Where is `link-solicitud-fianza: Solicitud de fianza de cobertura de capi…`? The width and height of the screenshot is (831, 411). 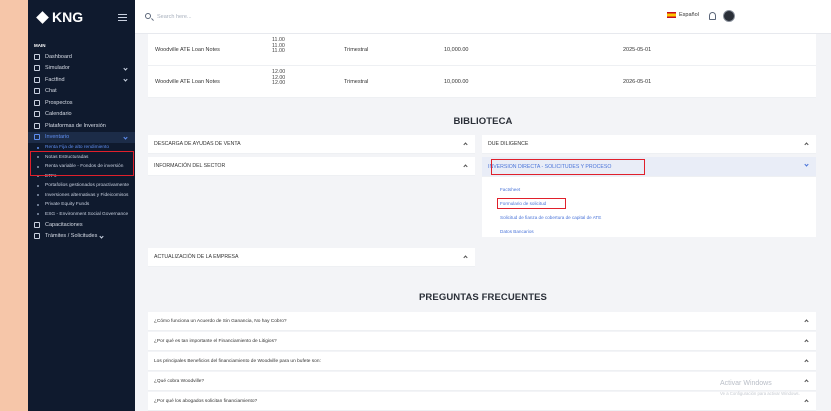 link-solicitud-fianza: Solicitud de fianza de cobertura de capi… is located at coordinates (550, 217).